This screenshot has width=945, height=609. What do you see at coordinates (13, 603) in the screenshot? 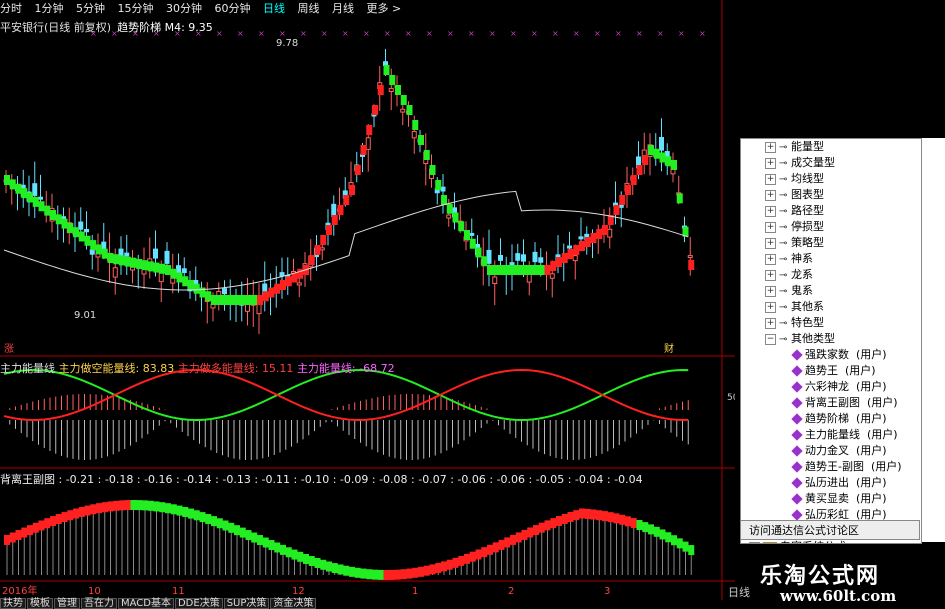
I see `formula-tab: 扶势` at bounding box center [13, 603].